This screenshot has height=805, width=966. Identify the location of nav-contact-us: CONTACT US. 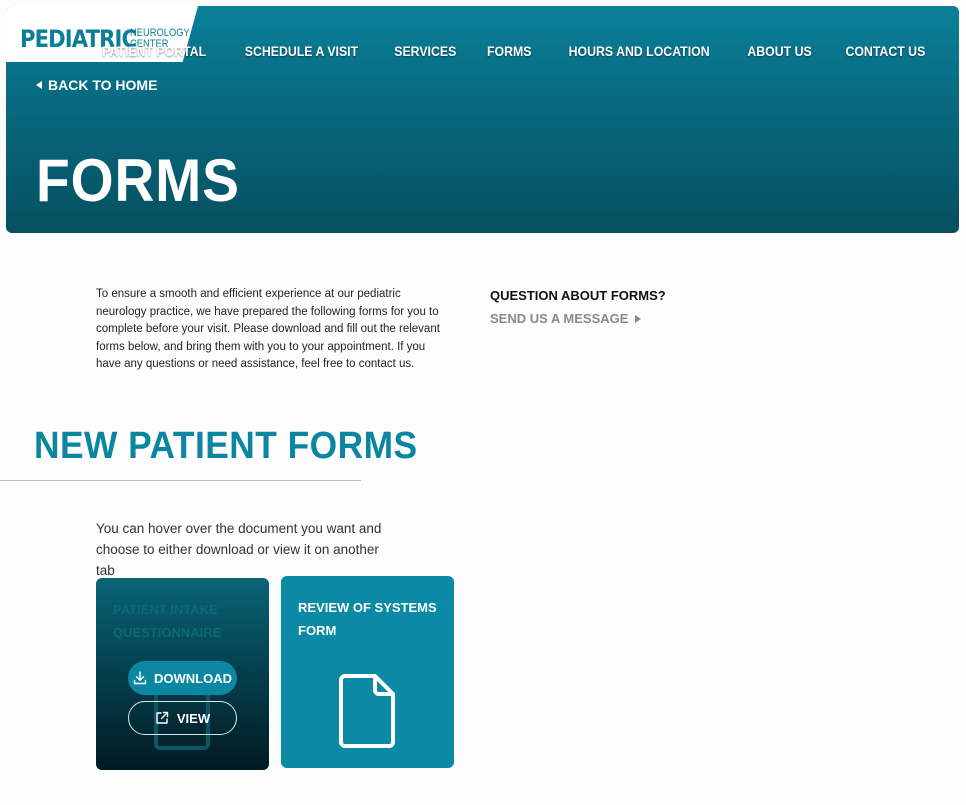
(886, 51).